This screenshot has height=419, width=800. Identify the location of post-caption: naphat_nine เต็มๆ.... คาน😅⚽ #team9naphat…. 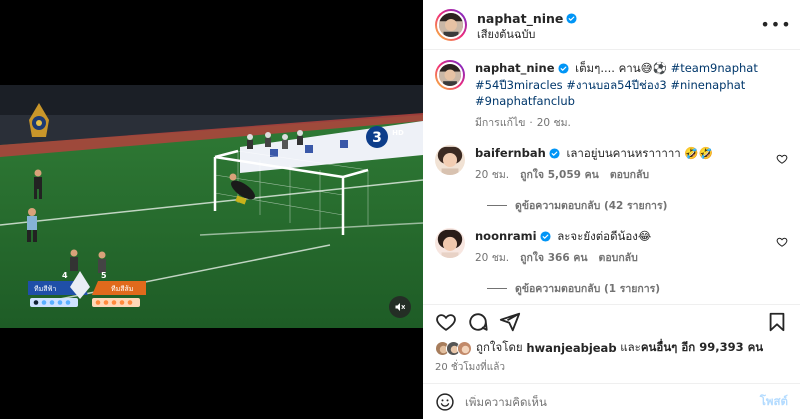
(611, 91).